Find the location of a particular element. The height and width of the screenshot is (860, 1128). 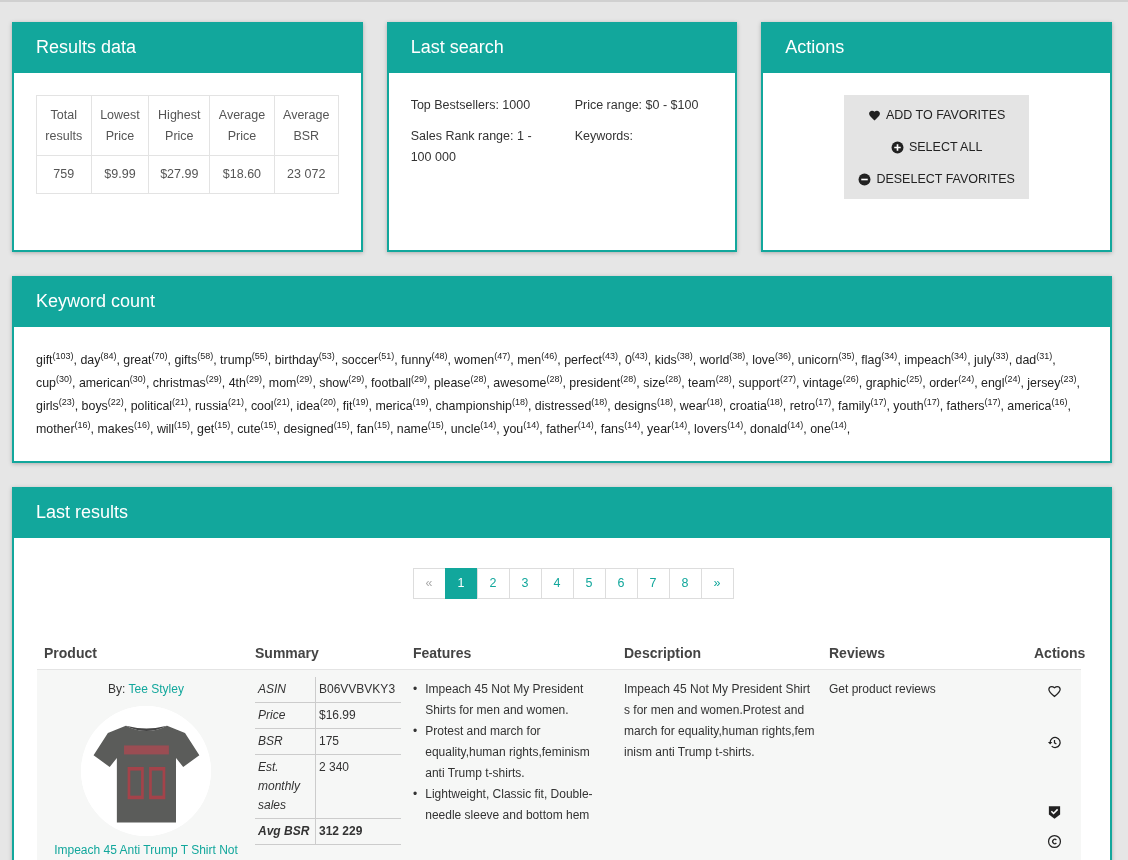

column-header: Total results is located at coordinates (63, 125).